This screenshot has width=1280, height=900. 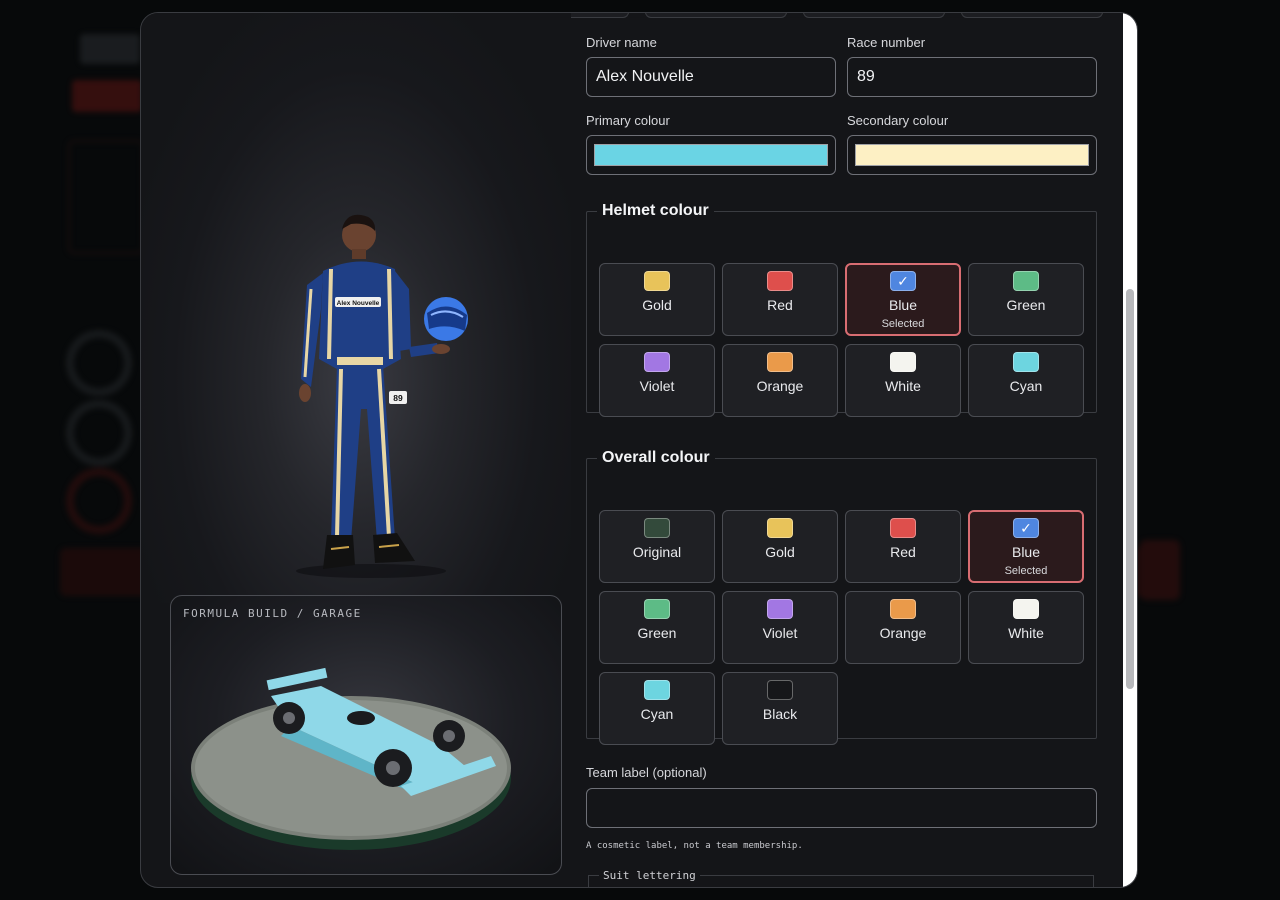 What do you see at coordinates (898, 120) in the screenshot?
I see `secondary-colour-label: Secondary colour` at bounding box center [898, 120].